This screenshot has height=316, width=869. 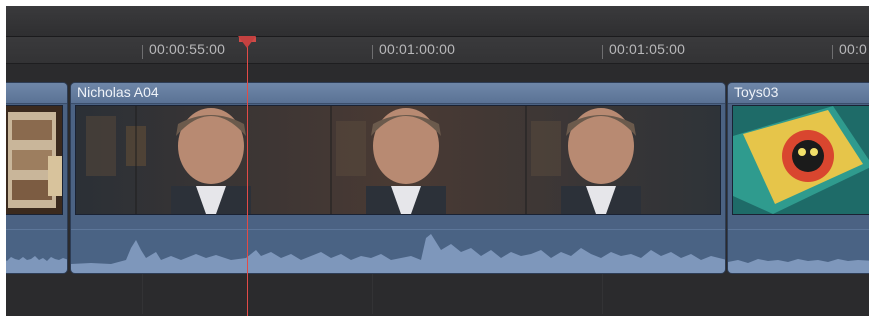 What do you see at coordinates (187, 49) in the screenshot?
I see `ruler-label: 00:00:55:00` at bounding box center [187, 49].